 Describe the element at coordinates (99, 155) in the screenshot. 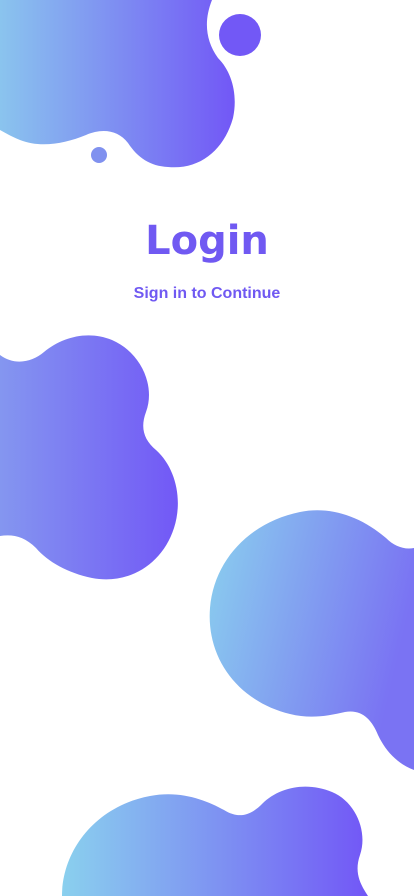

I see `tiny-dot` at that location.